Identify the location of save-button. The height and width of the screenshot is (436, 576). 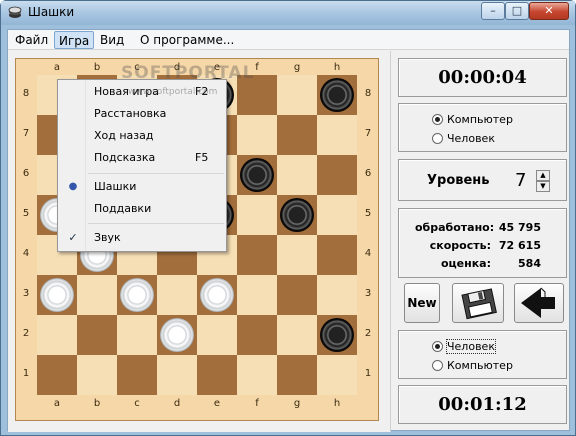
(478, 303).